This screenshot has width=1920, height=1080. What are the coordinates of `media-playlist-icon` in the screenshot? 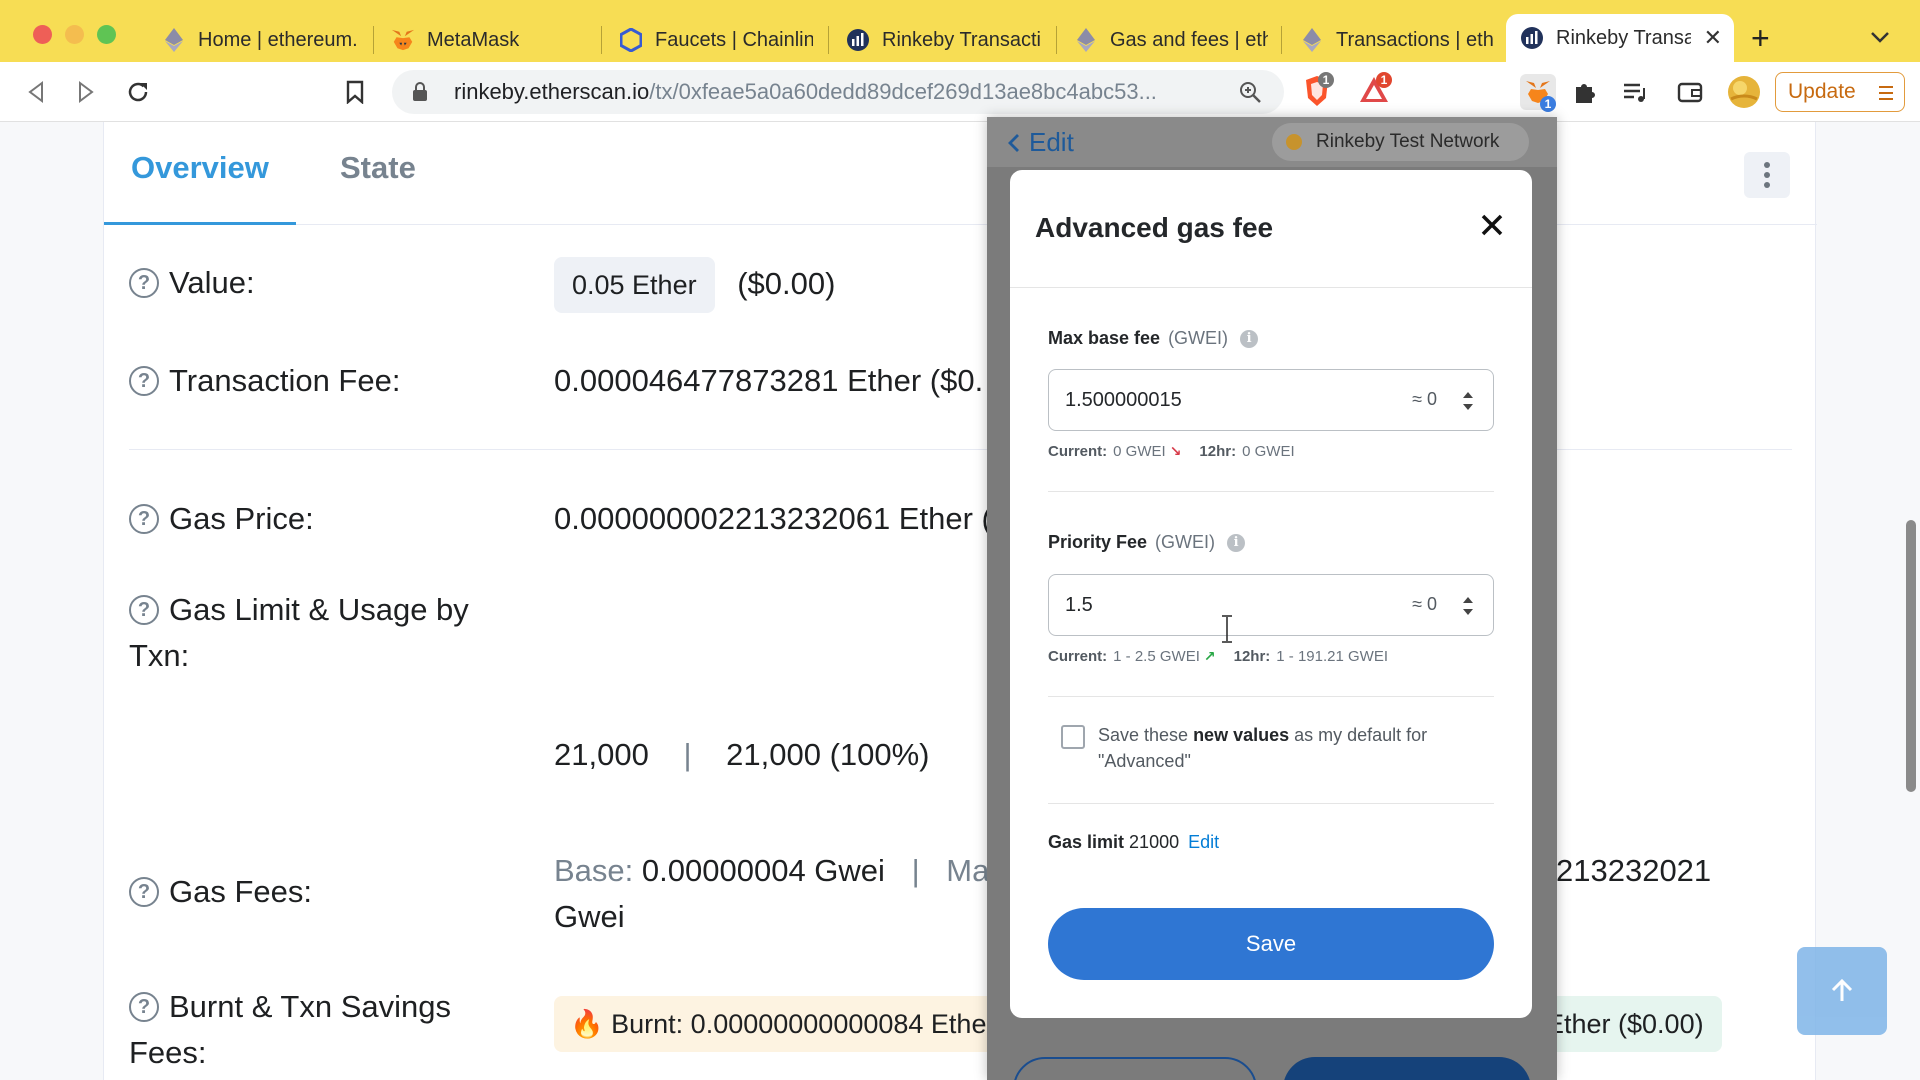 It's located at (1635, 92).